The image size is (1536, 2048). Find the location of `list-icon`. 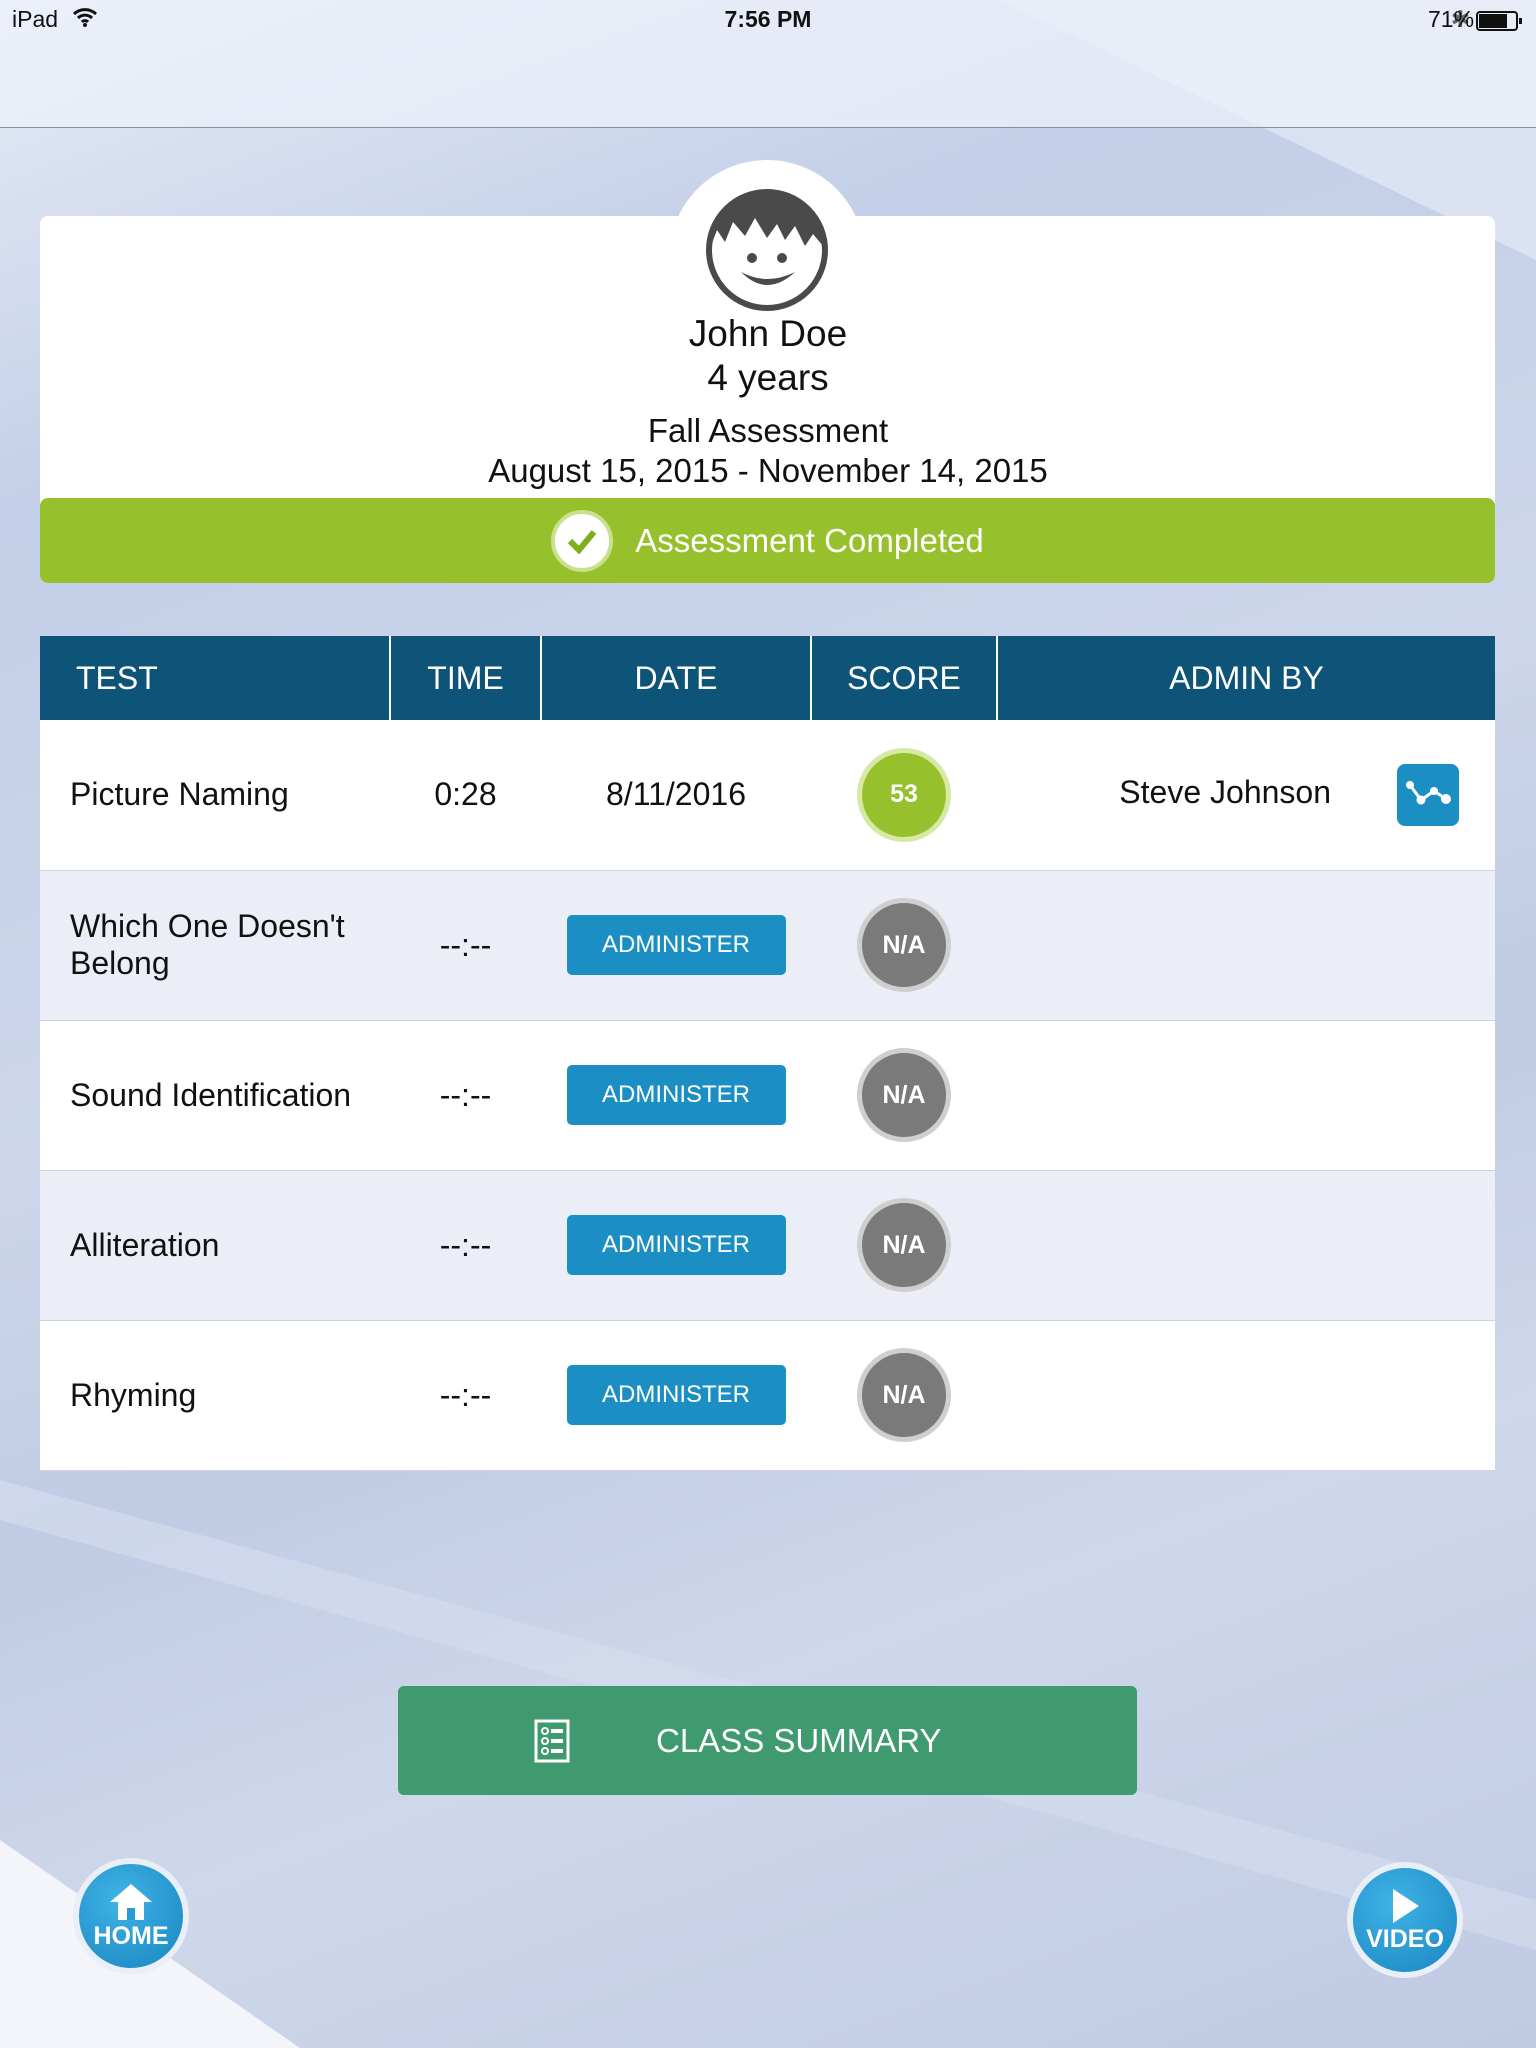

list-icon is located at coordinates (552, 1740).